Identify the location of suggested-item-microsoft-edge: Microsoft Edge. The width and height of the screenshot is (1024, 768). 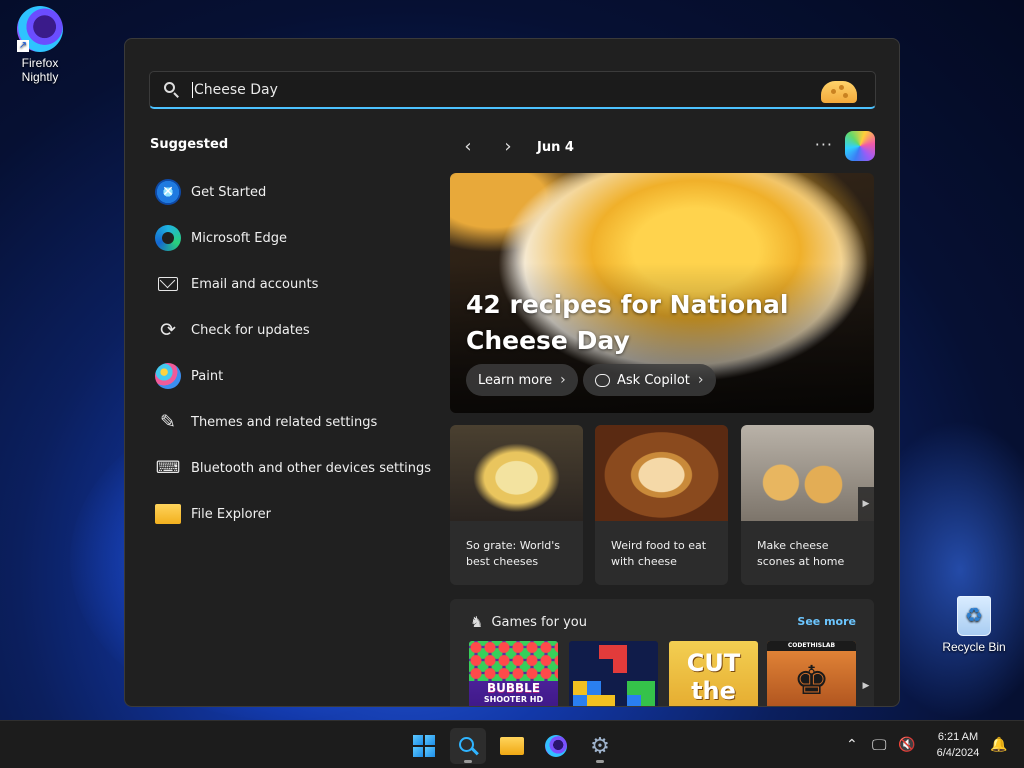
(295, 238).